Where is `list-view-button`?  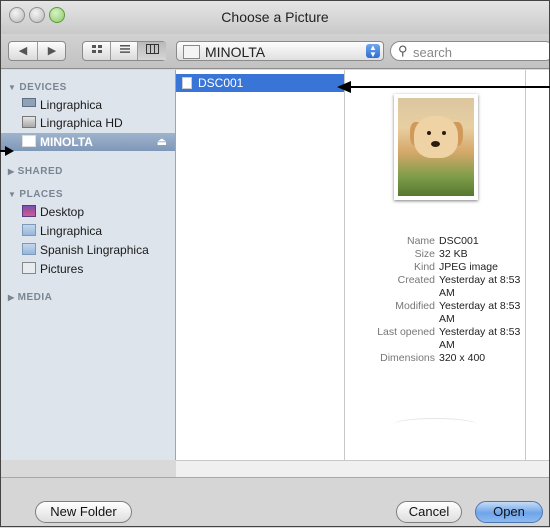
list-view-button is located at coordinates (124, 51).